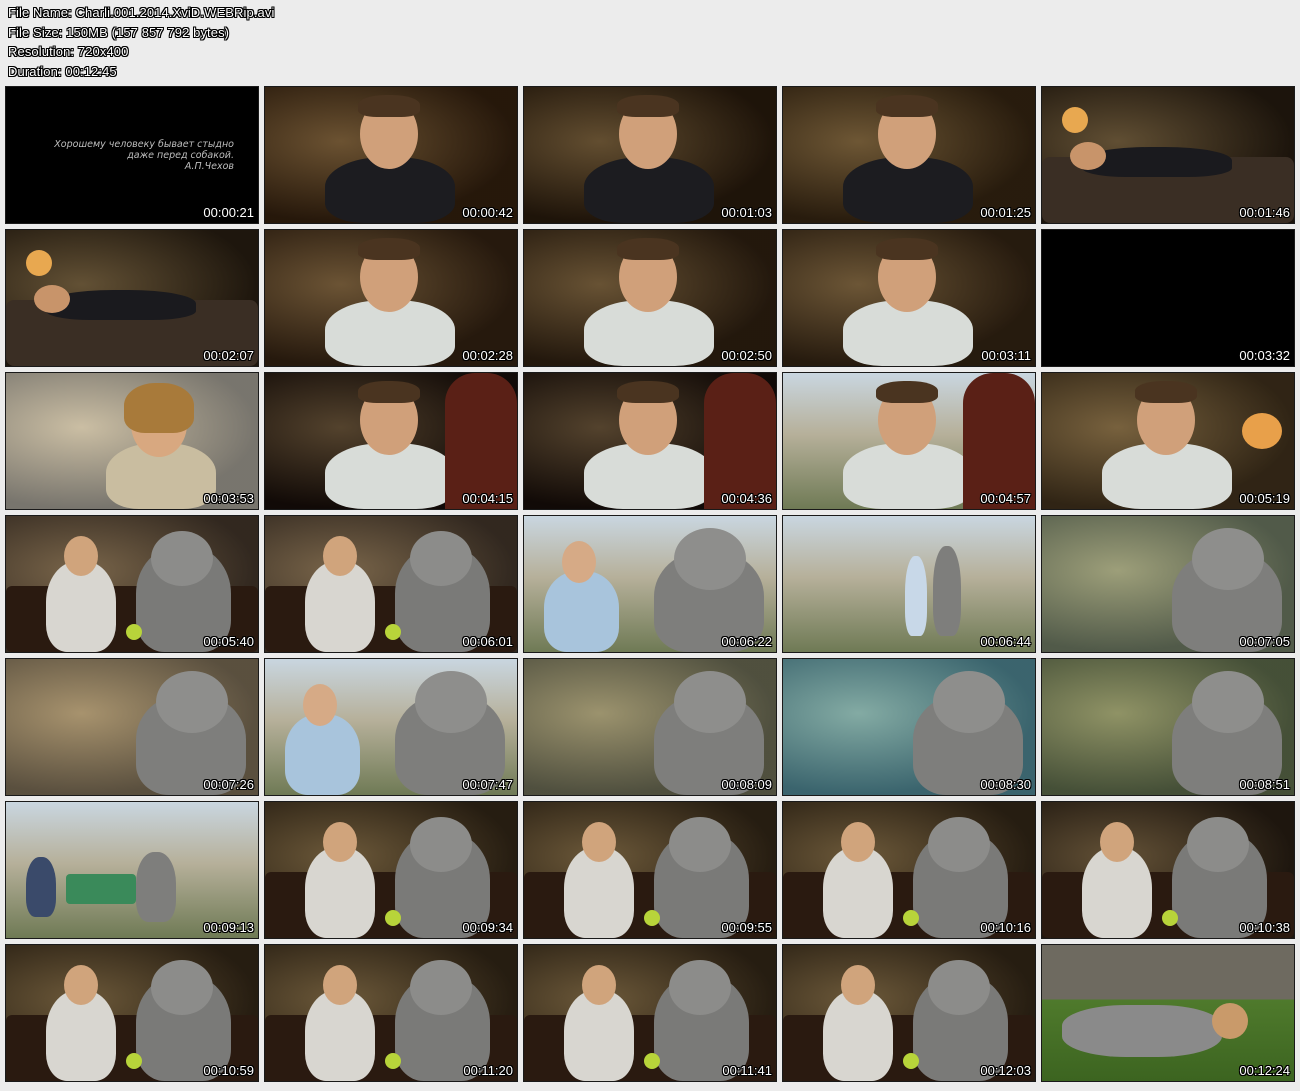 This screenshot has width=1300, height=1091. I want to click on video-thumbnail: 00:10:59, so click(132, 1013).